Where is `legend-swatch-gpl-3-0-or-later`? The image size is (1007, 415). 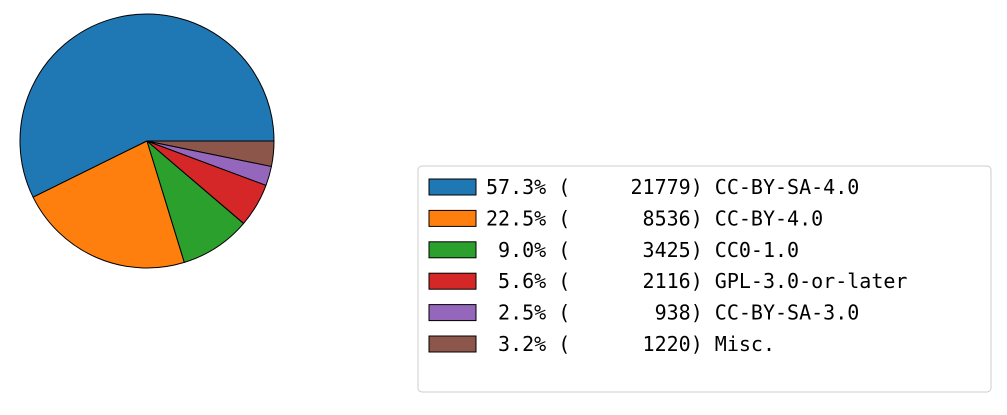
legend-swatch-gpl-3-0-or-later is located at coordinates (452, 281).